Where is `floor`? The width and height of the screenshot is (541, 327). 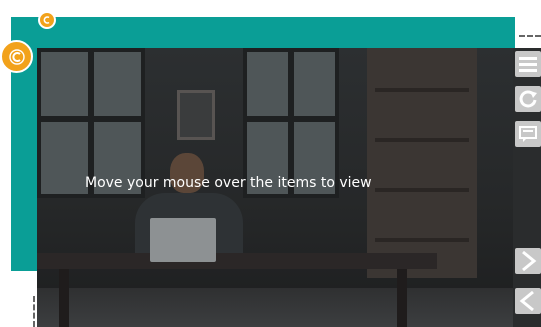
floor is located at coordinates (275, 307).